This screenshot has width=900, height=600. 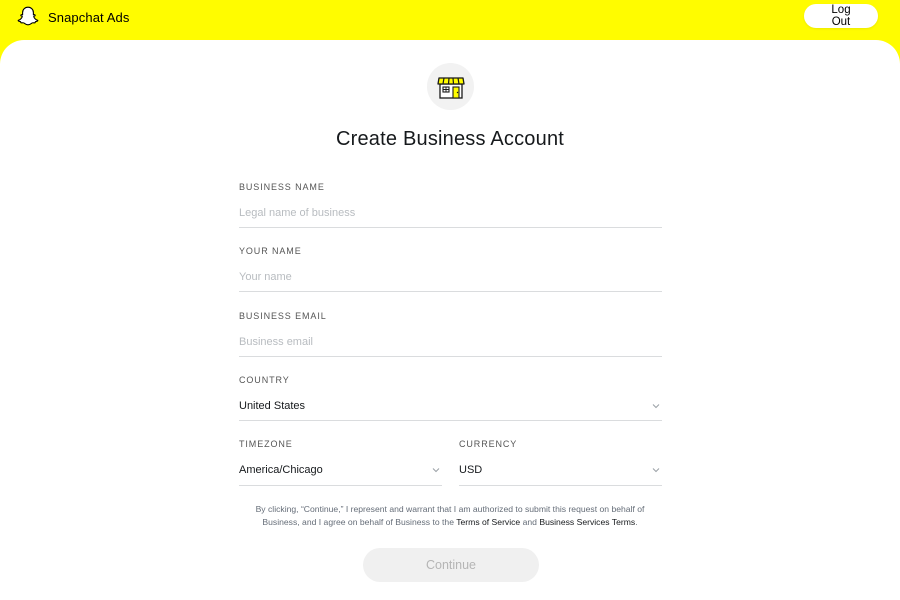 I want to click on country-underline, so click(x=450, y=420).